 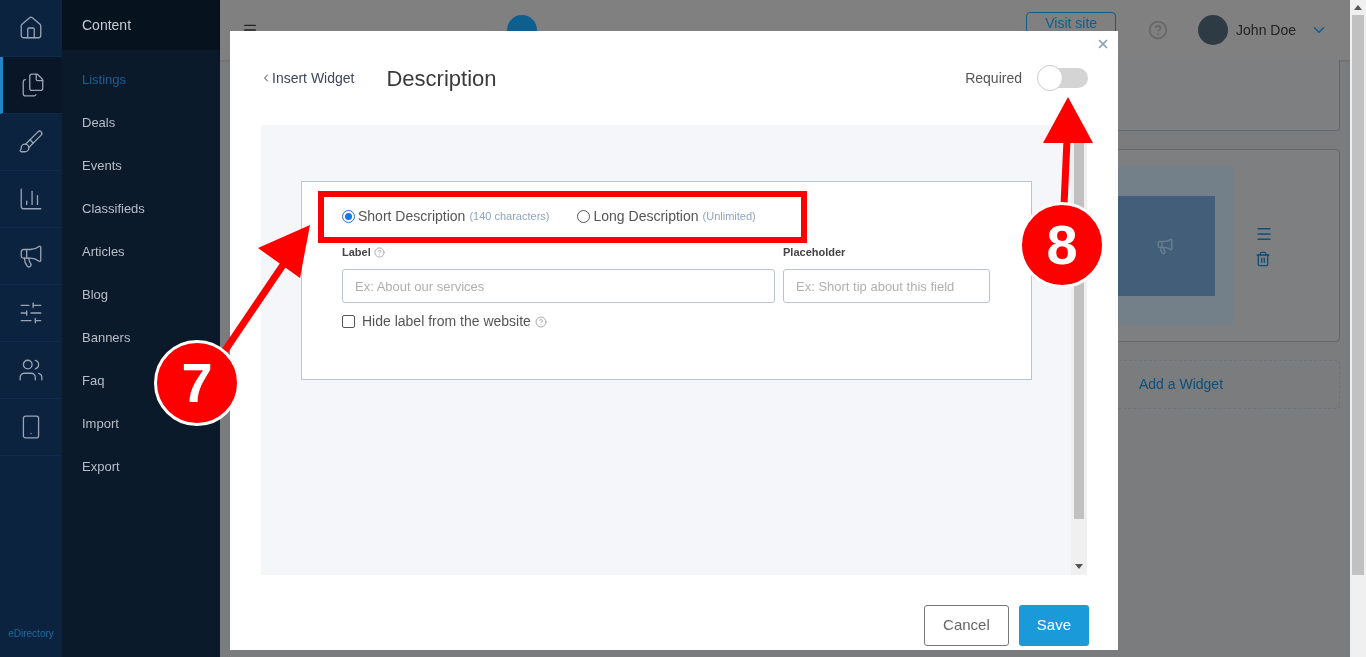 I want to click on brand-label: eDirectory, so click(x=31, y=634).